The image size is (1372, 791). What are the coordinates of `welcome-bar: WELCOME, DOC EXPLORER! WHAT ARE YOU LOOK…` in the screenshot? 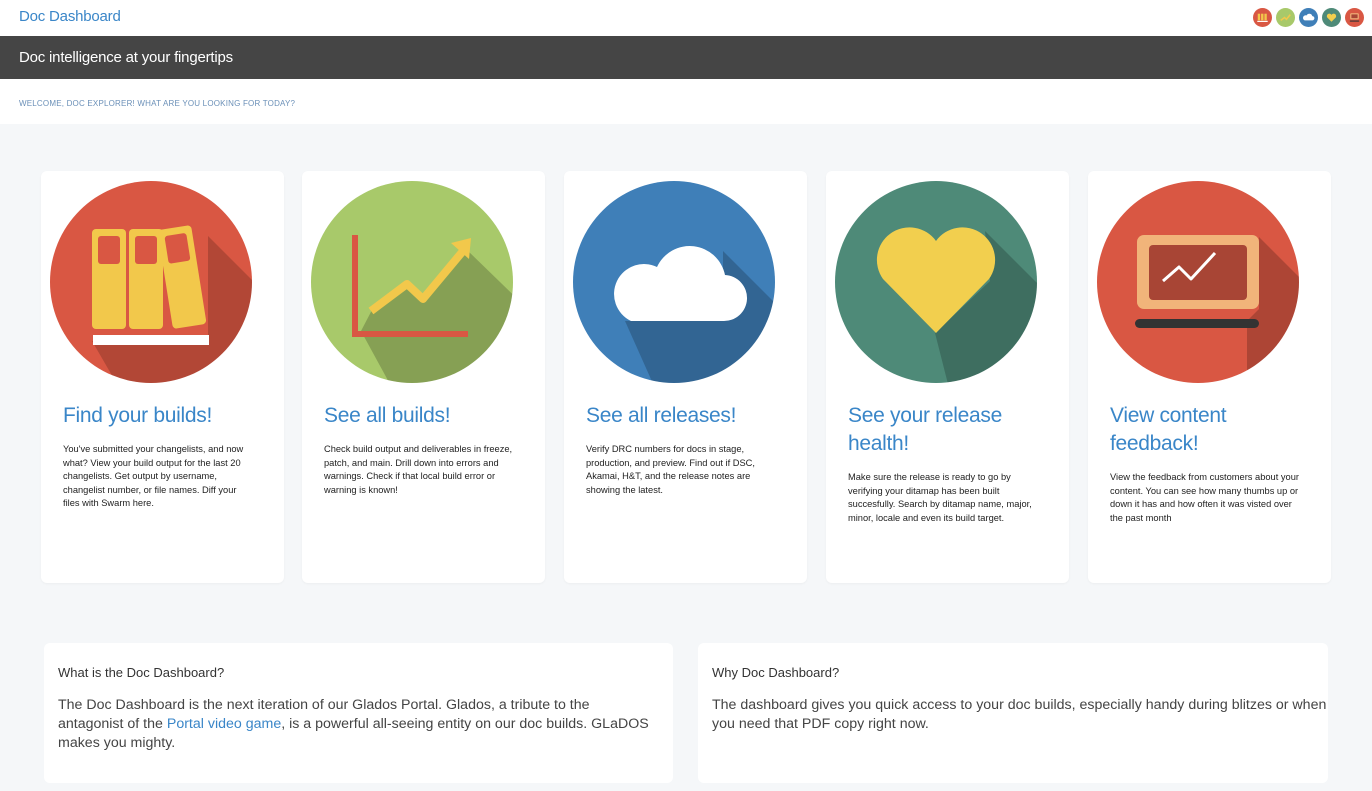 It's located at (686, 101).